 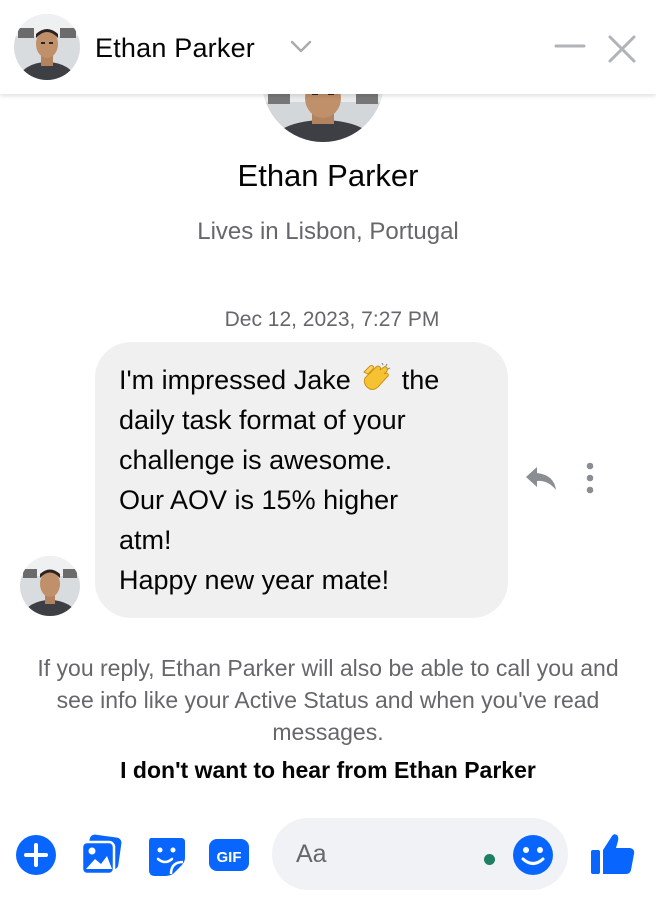 What do you see at coordinates (262, 420) in the screenshot?
I see `message-line: daily task format of your` at bounding box center [262, 420].